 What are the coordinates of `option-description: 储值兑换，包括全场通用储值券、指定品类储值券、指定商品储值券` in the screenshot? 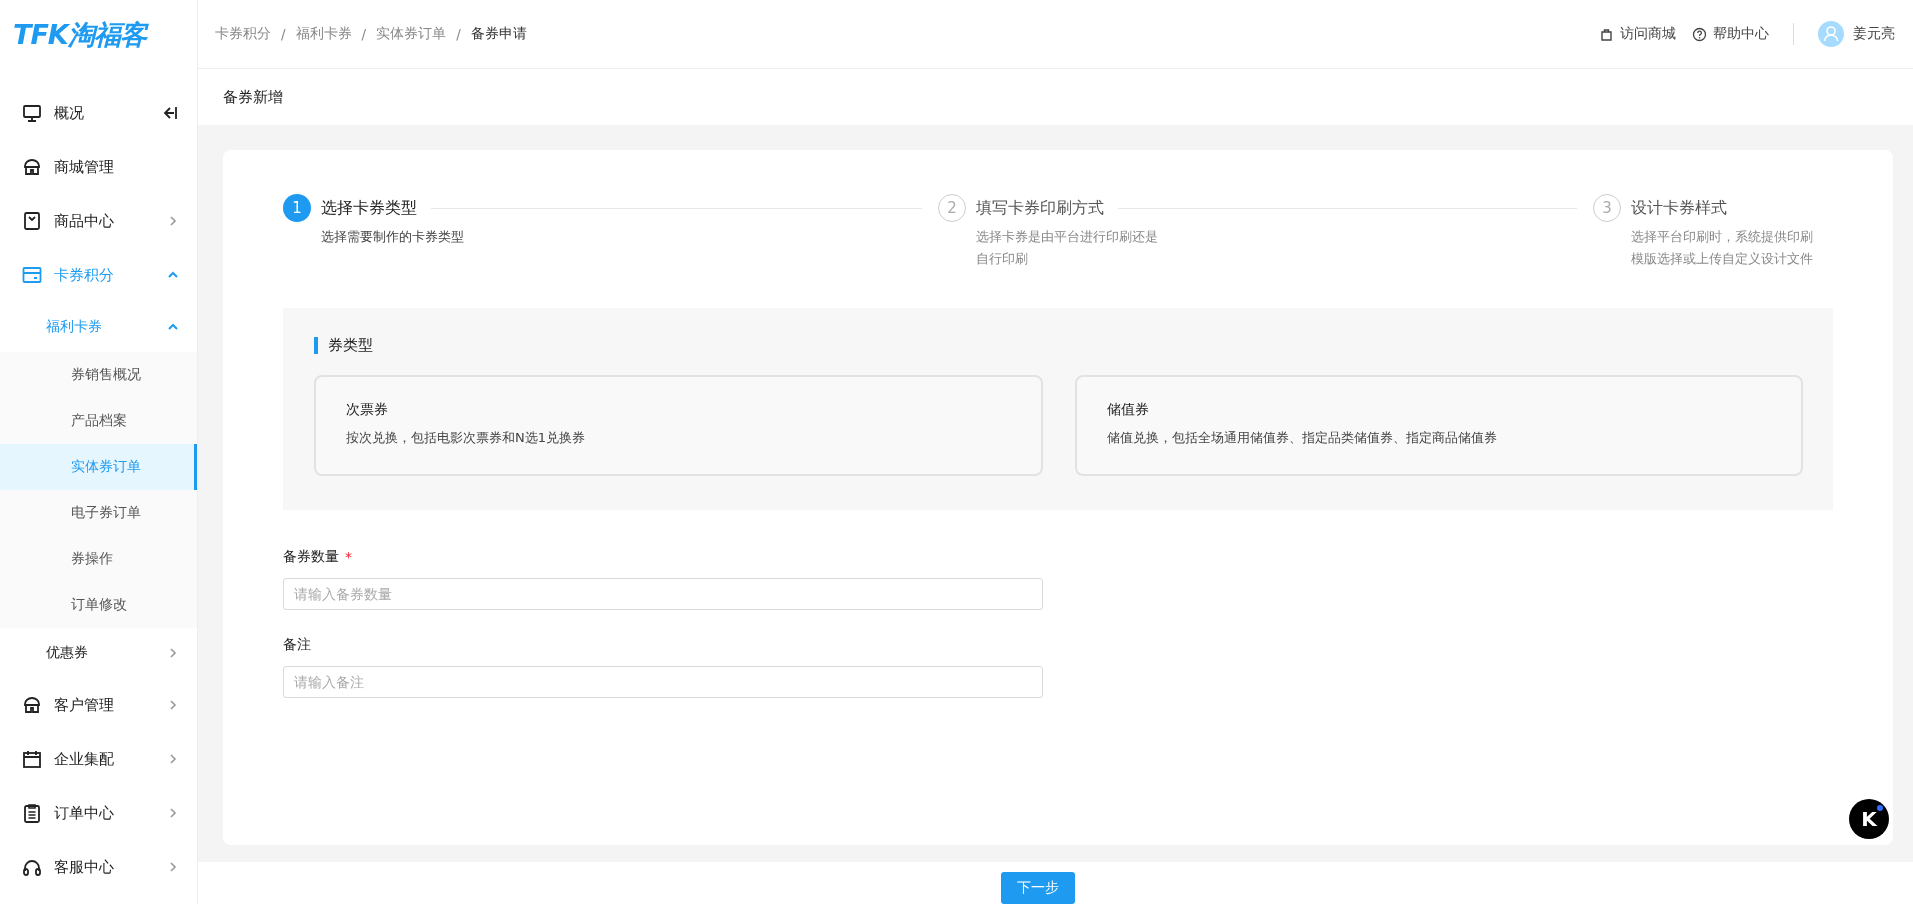 It's located at (1302, 438).